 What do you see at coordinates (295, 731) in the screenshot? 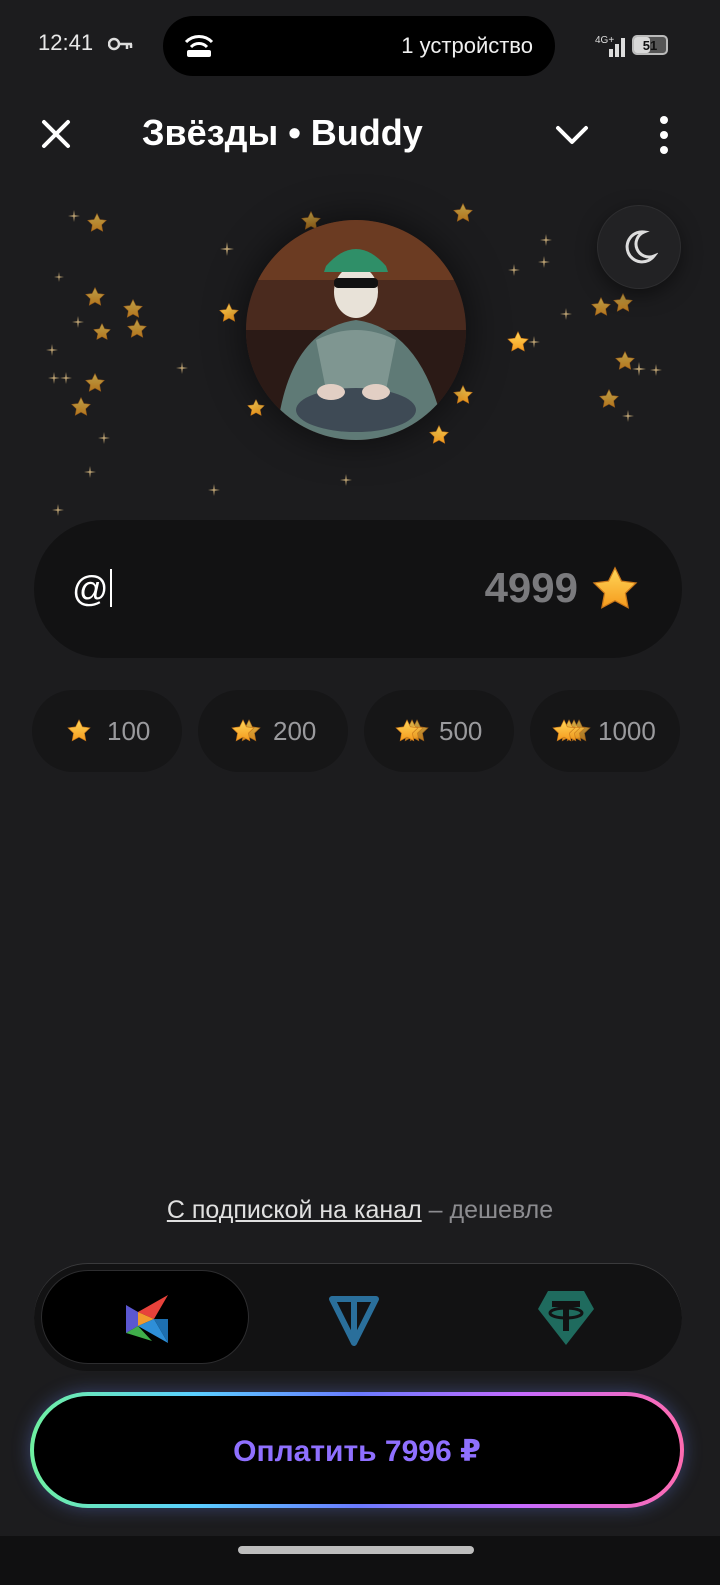
I see `chip-label: 200` at bounding box center [295, 731].